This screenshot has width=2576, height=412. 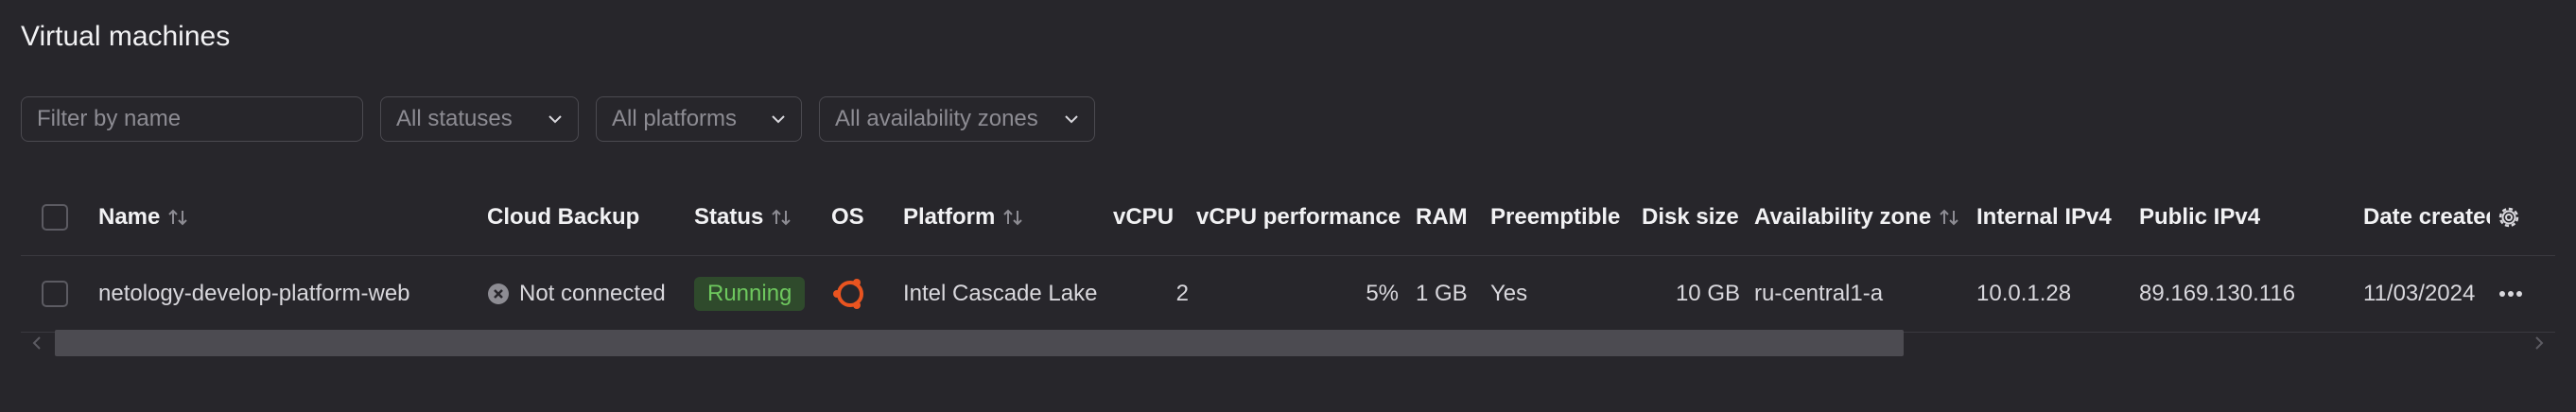 What do you see at coordinates (109, 118) in the screenshot?
I see `filter-placeholder: Filter by name` at bounding box center [109, 118].